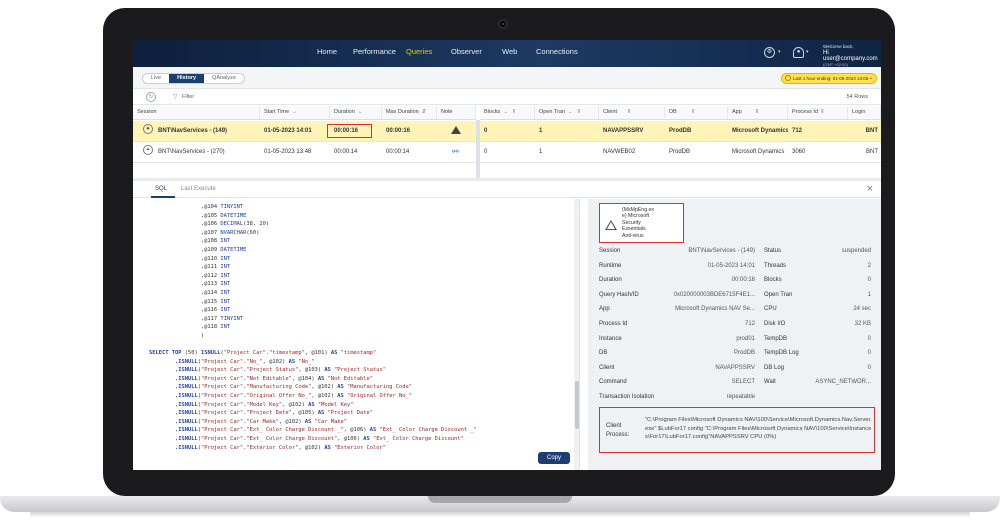 This screenshot has width=1000, height=524. Describe the element at coordinates (633, 235) in the screenshot. I see `tooltip-line: Anti-virus` at that location.